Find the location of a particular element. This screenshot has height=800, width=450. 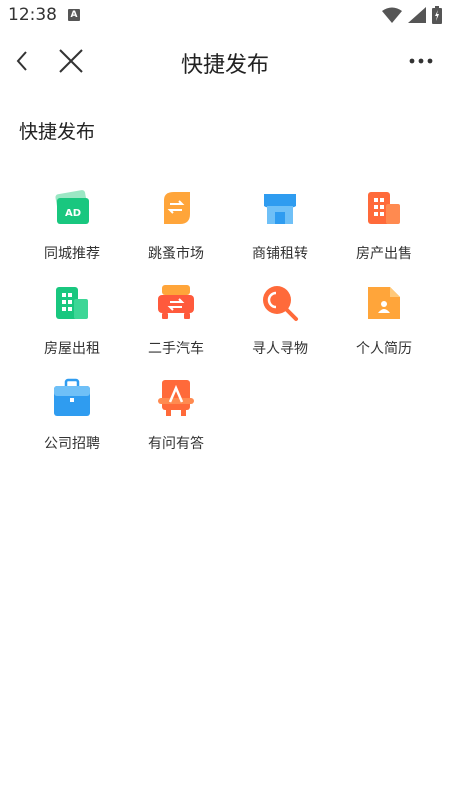

car-icon is located at coordinates (176, 302).